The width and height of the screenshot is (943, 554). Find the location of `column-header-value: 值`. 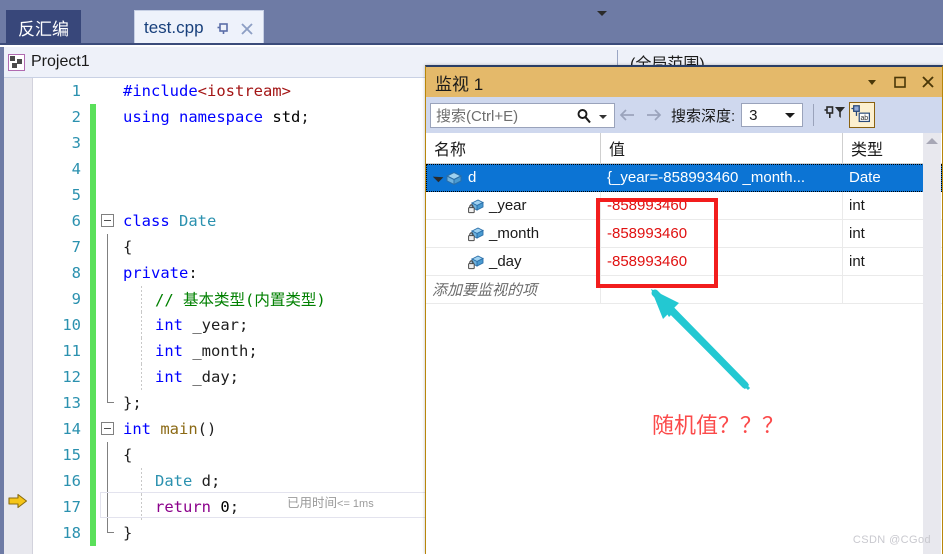

column-header-value: 值 is located at coordinates (722, 148).